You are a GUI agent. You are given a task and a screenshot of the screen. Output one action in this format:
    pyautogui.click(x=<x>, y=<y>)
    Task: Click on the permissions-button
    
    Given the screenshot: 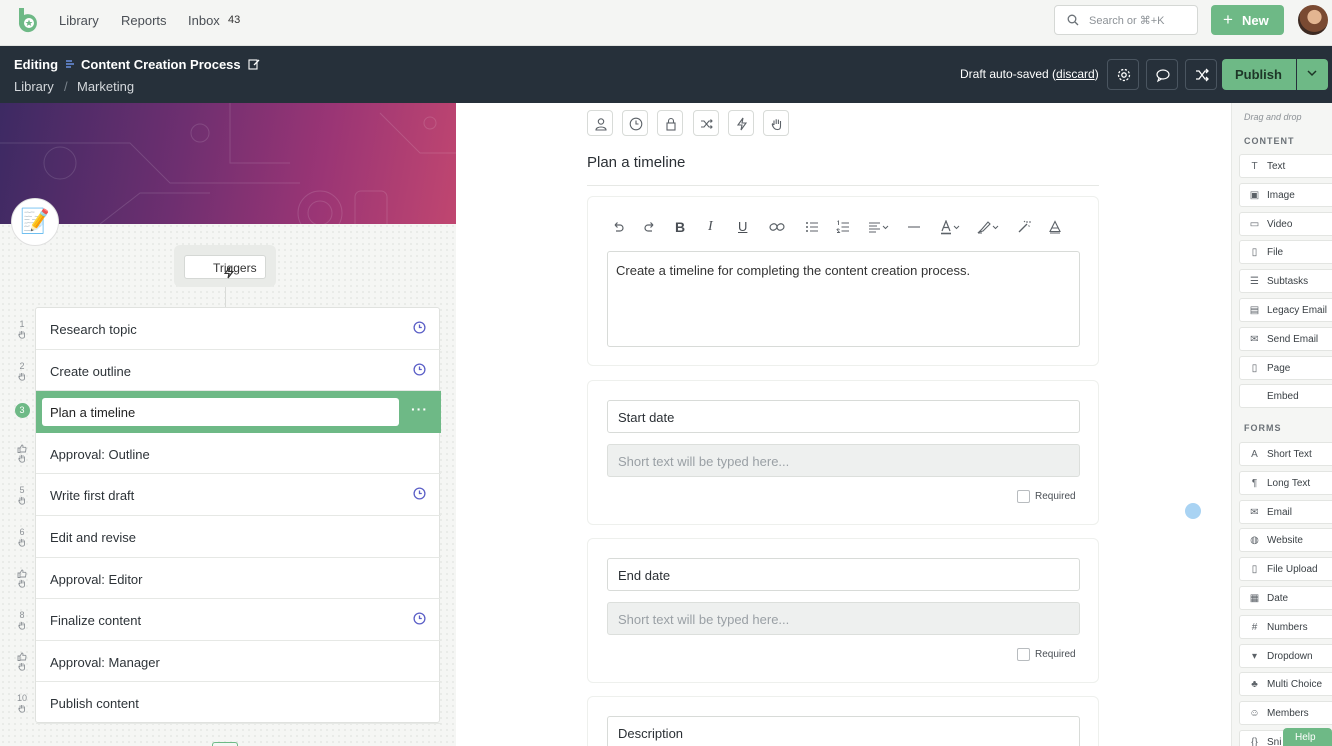 What is the action you would take?
    pyautogui.click(x=670, y=123)
    